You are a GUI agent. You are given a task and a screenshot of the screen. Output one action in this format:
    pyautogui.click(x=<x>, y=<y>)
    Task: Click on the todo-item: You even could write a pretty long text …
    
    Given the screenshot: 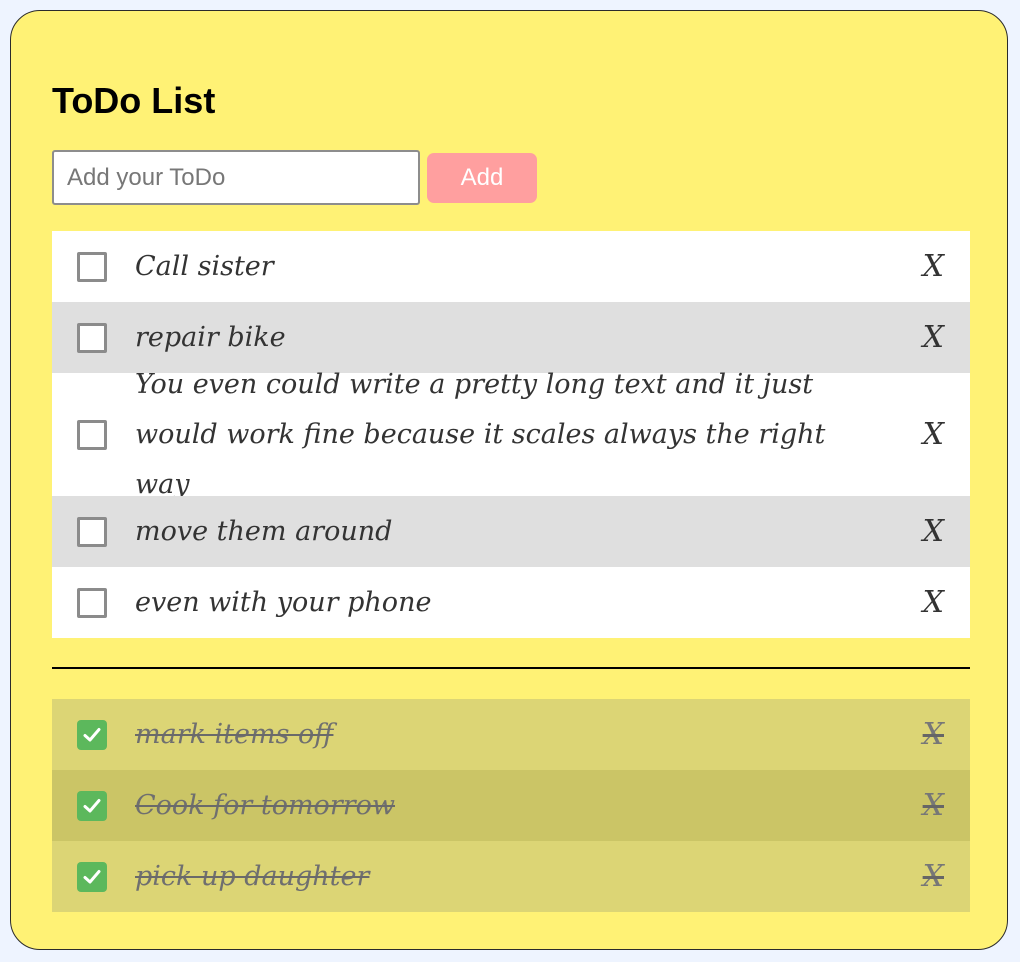 What is the action you would take?
    pyautogui.click(x=511, y=434)
    